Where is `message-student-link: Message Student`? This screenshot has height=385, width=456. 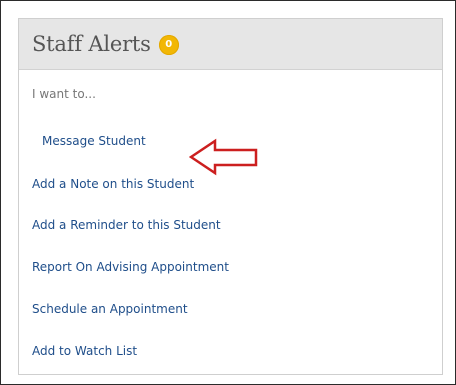 message-student-link: Message Student is located at coordinates (94, 141).